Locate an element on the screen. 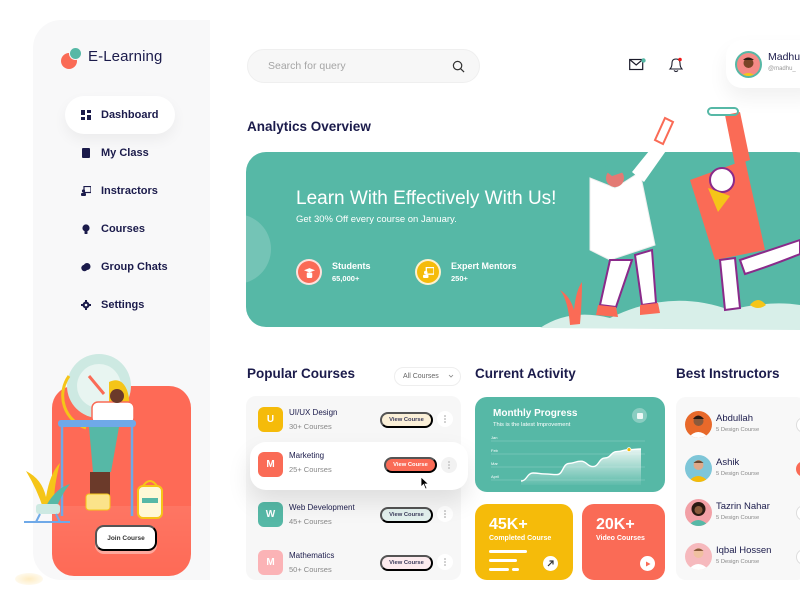 Image resolution: width=800 pixels, height=600 pixels. graduate-icon is located at coordinates (309, 272).